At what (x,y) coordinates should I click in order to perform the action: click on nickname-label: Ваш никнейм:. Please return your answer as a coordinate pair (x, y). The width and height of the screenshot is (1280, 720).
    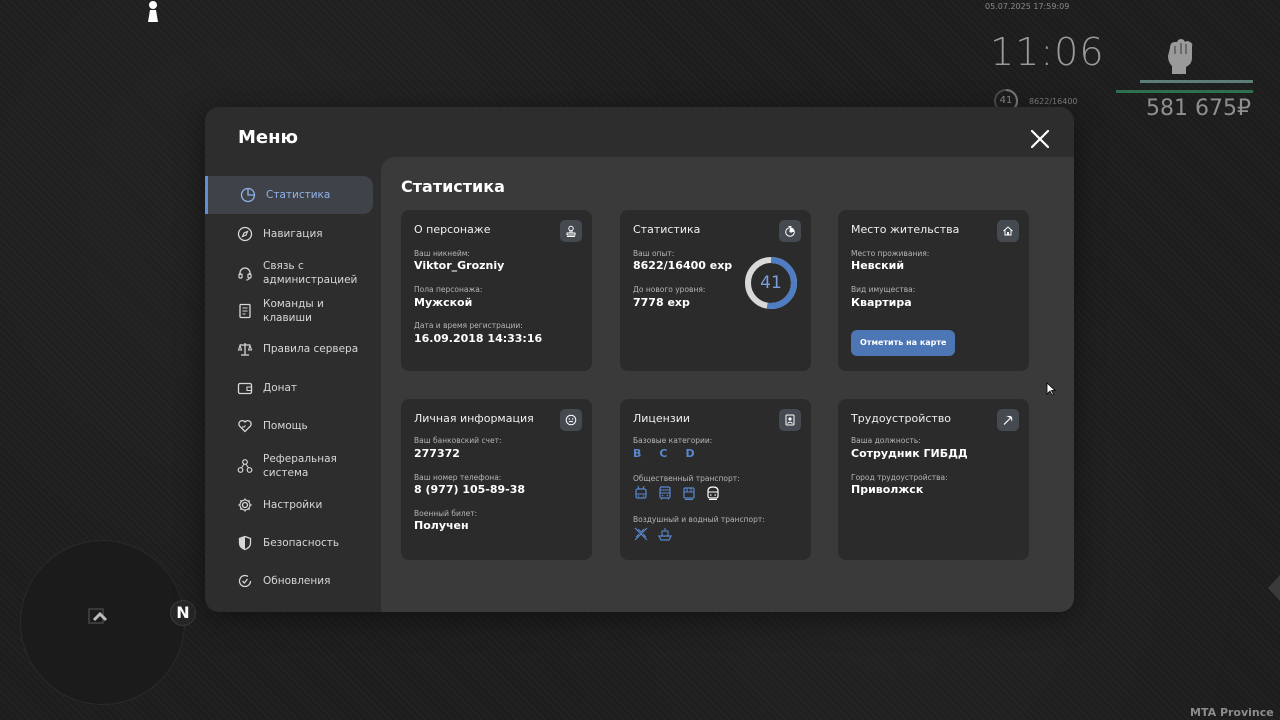
    Looking at the image, I should click on (442, 253).